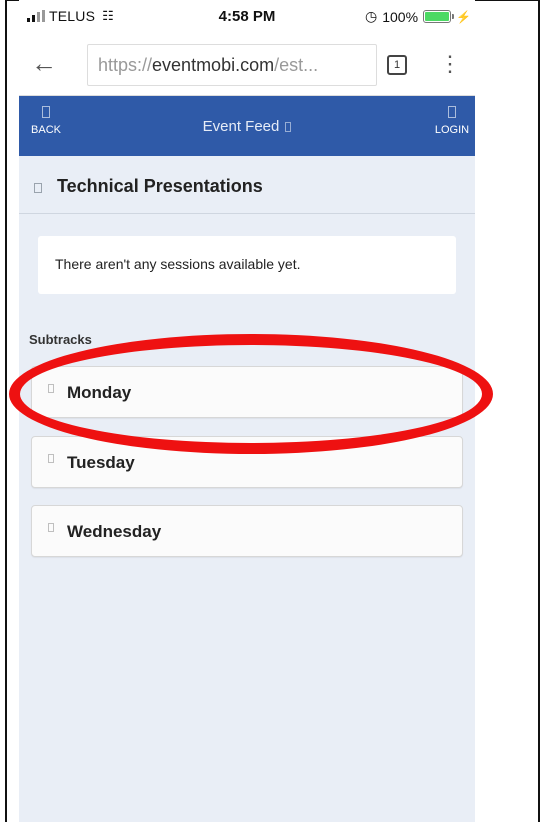 The image size is (541, 822). What do you see at coordinates (451, 121) in the screenshot?
I see `login-button: LOGIN` at bounding box center [451, 121].